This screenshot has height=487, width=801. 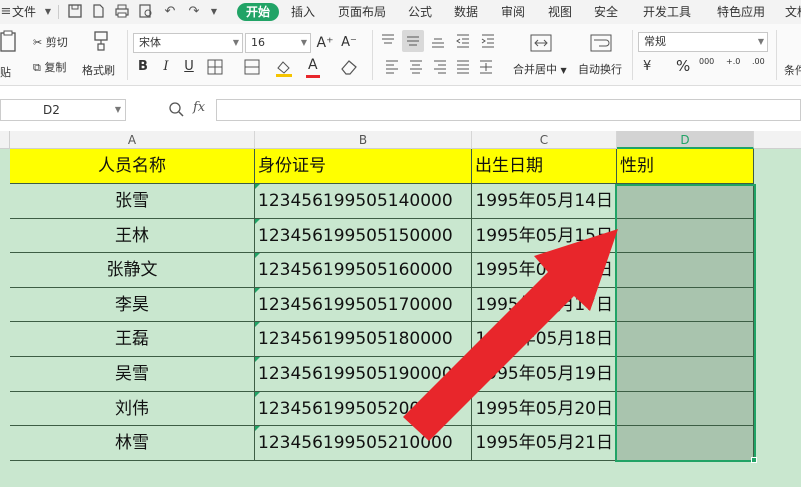 I want to click on red-arrow-shape, so click(x=510, y=335).